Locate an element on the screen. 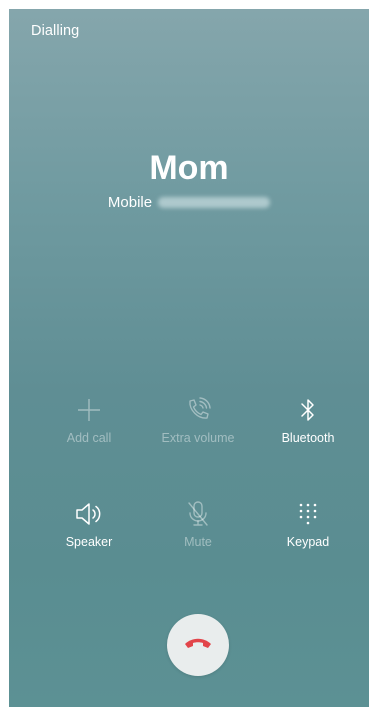  end-call-button is located at coordinates (198, 645).